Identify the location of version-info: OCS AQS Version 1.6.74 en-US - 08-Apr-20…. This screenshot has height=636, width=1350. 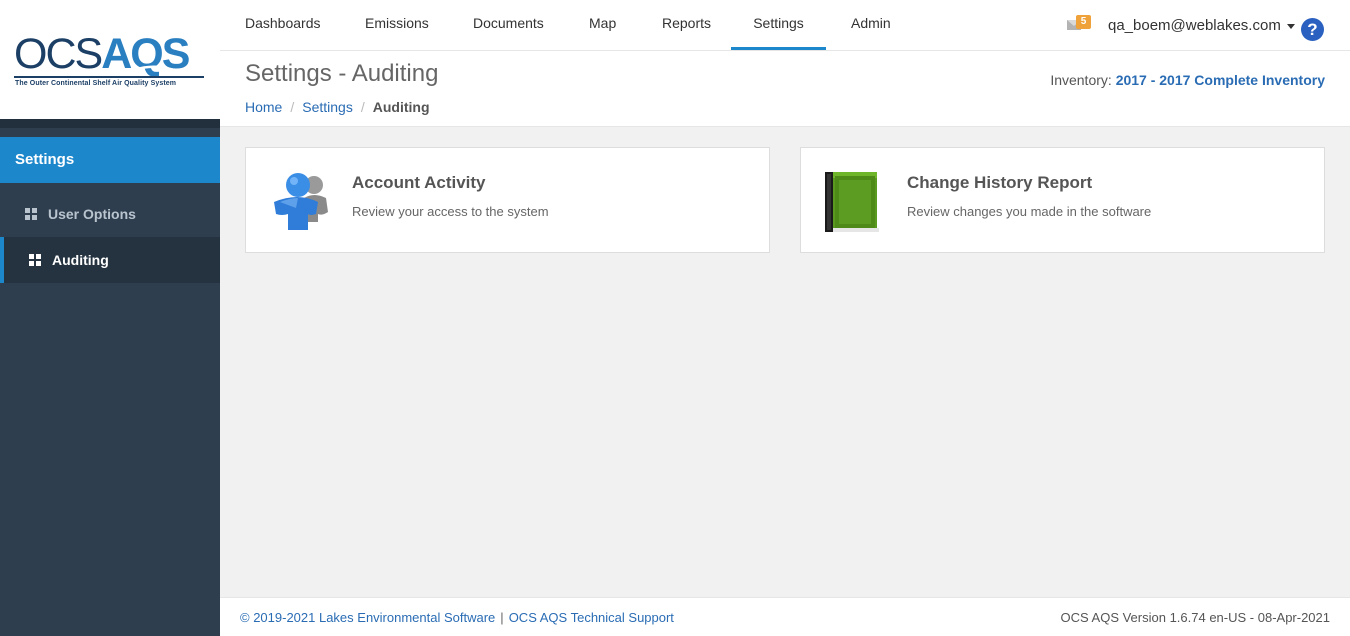
(1195, 617).